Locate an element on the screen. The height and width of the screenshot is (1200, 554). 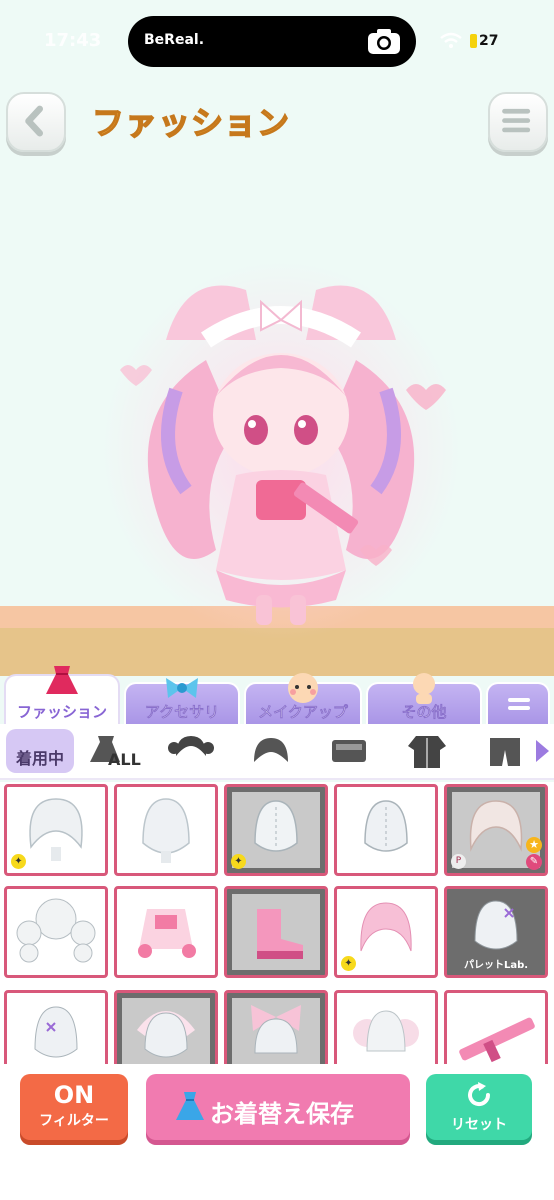
palette-lab-tag: パレットLab. is located at coordinates (496, 965).